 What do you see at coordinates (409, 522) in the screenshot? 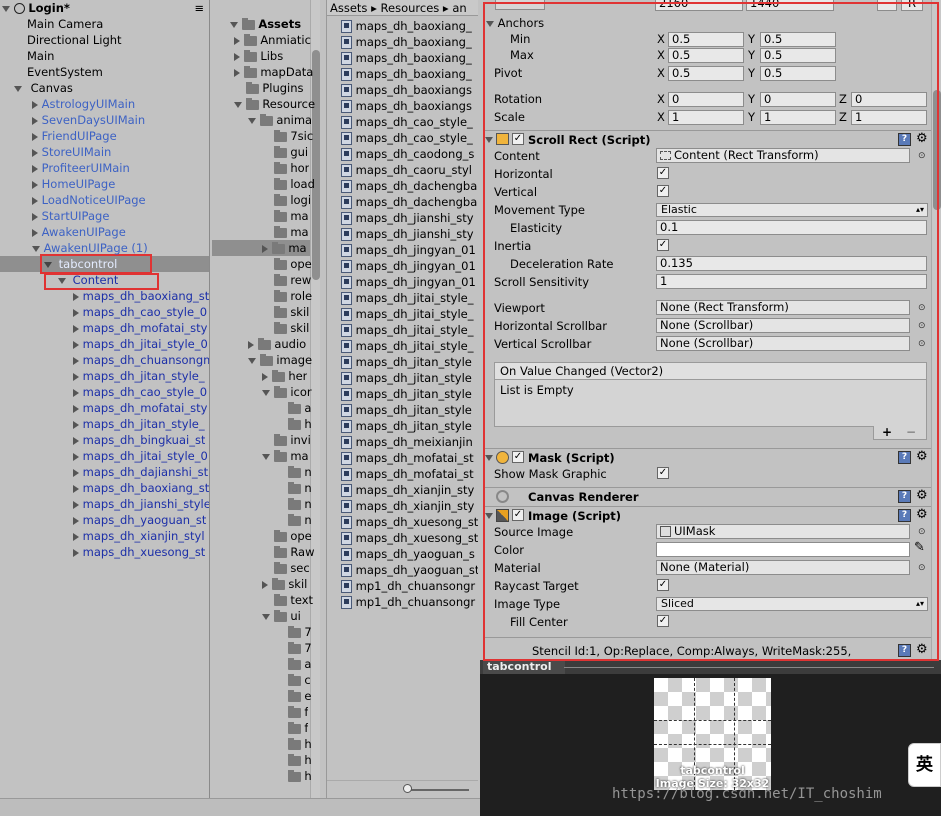
I see `file-item: maps_dh_xuesong_st` at bounding box center [409, 522].